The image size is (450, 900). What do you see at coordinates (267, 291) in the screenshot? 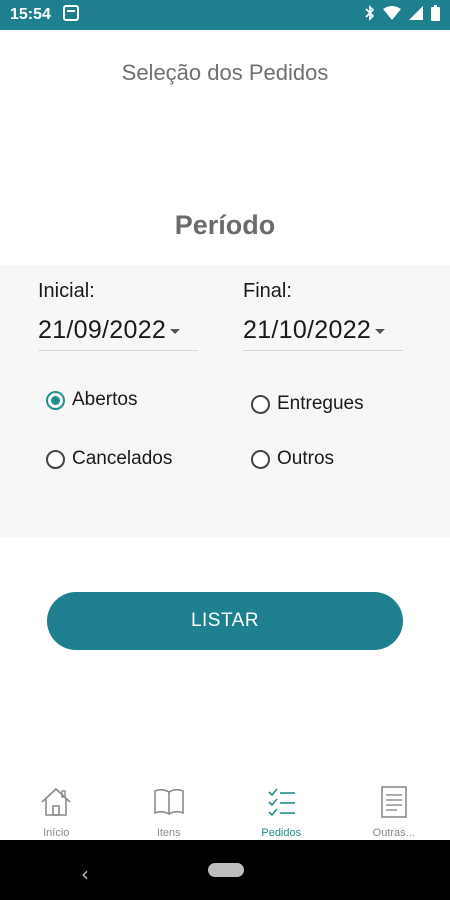
I see `end-date-label: Final:` at bounding box center [267, 291].